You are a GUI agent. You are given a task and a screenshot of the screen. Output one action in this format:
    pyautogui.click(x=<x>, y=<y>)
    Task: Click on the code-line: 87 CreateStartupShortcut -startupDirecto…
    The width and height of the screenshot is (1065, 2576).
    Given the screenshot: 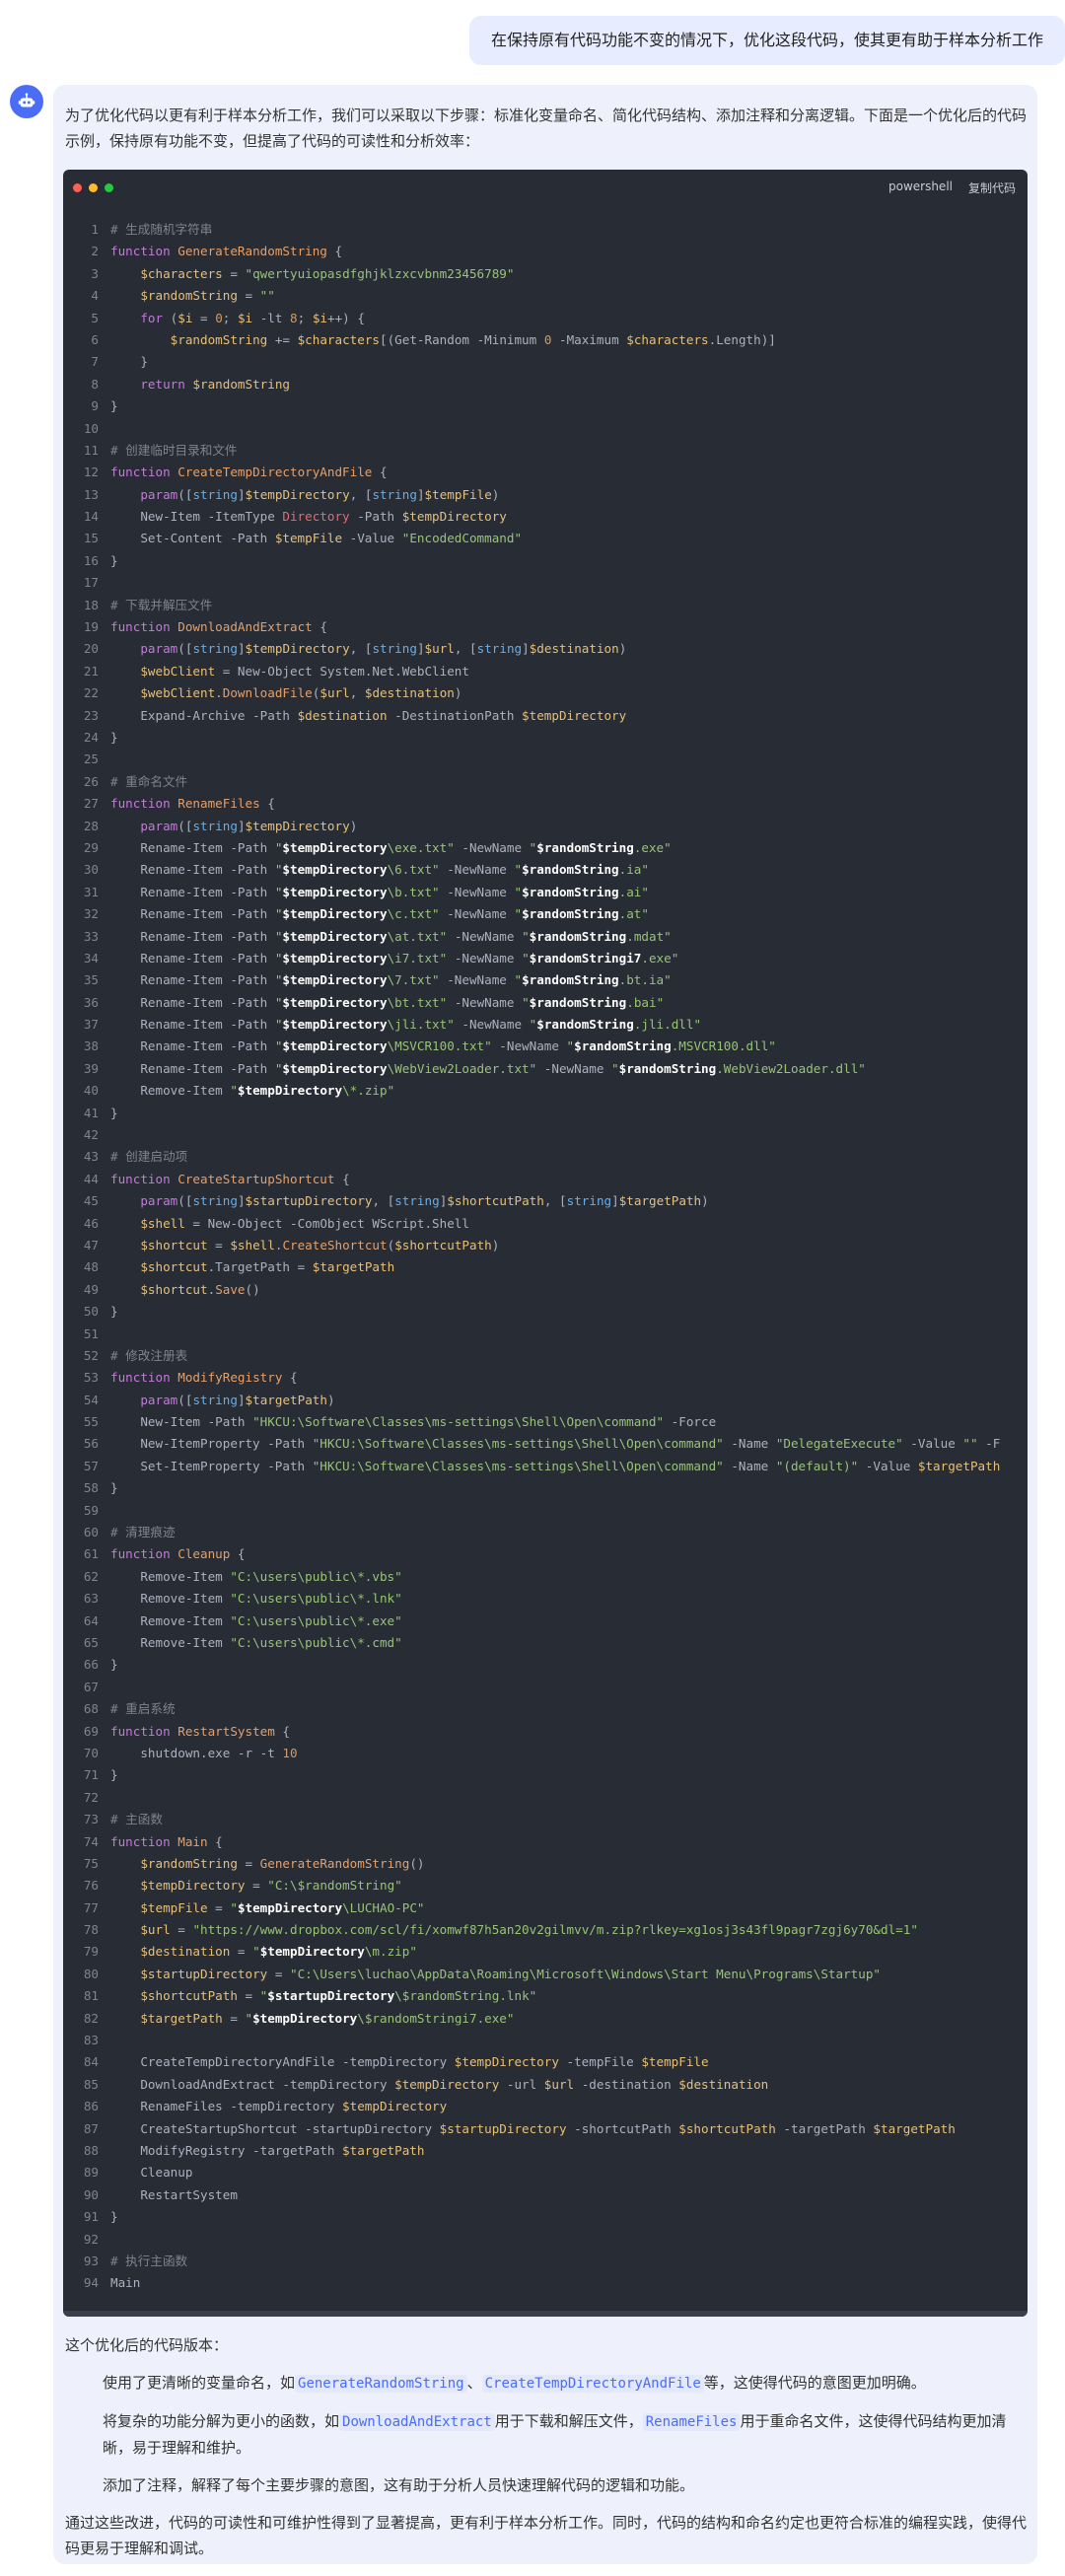 What is the action you would take?
    pyautogui.click(x=545, y=2129)
    